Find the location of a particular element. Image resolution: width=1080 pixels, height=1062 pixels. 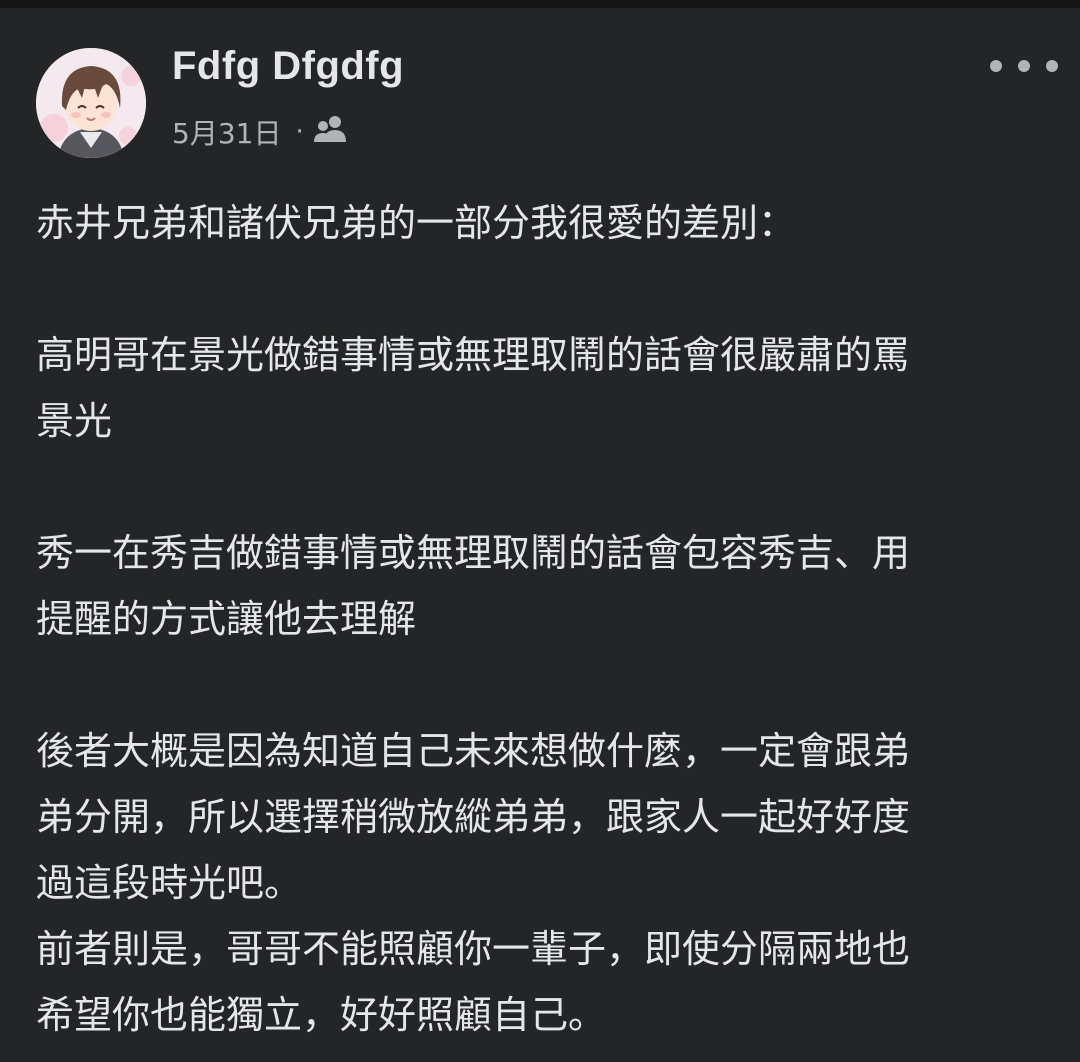

post-line: 後者大概是因為知道自己未來想做什麼，一定會跟弟 is located at coordinates (473, 751).